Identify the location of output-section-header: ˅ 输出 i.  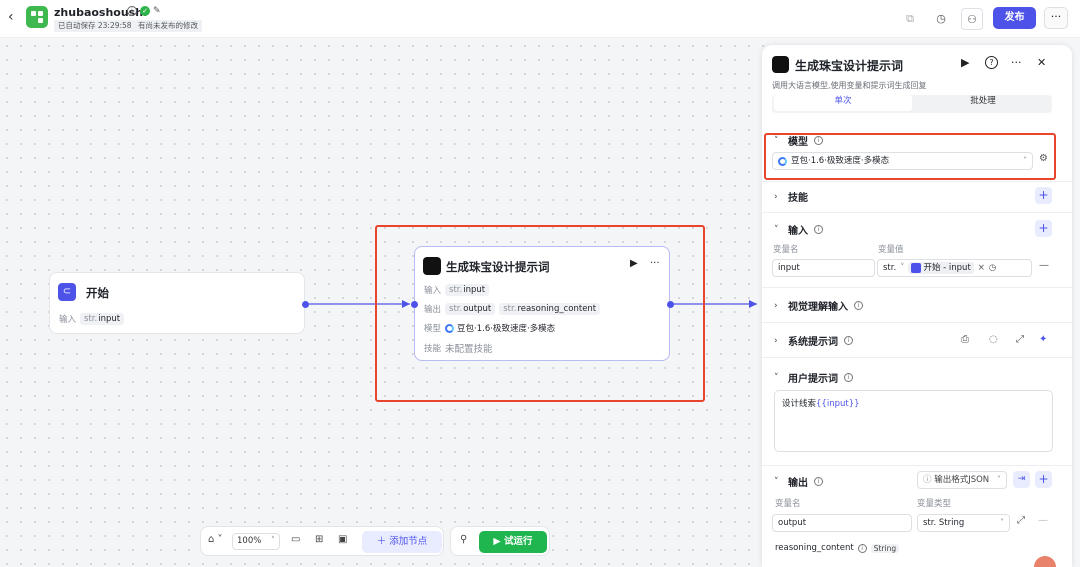
(798, 481).